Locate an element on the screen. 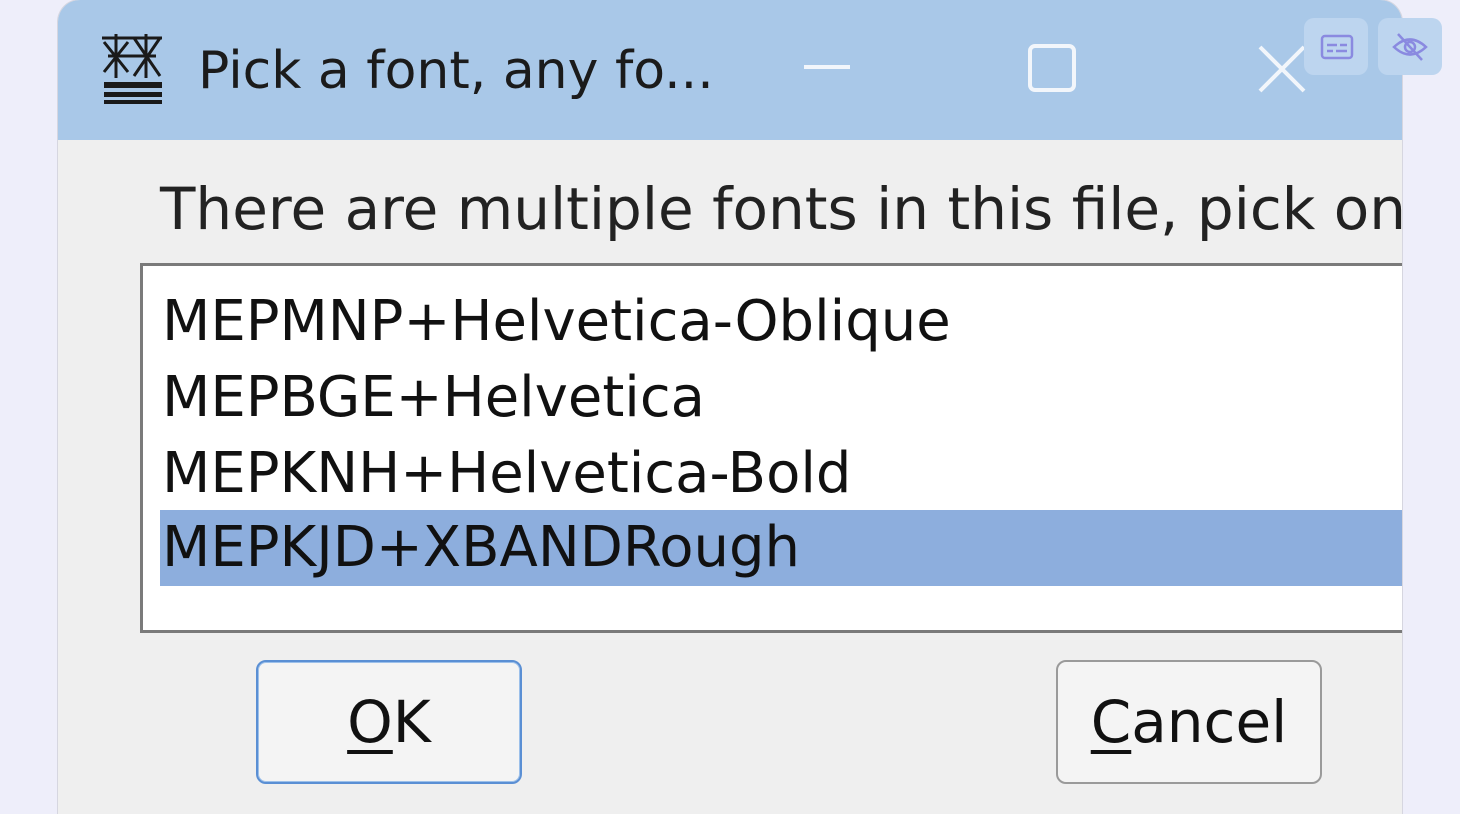 Image resolution: width=1460 pixels, height=814 pixels. minimize-button is located at coordinates (825, 70).